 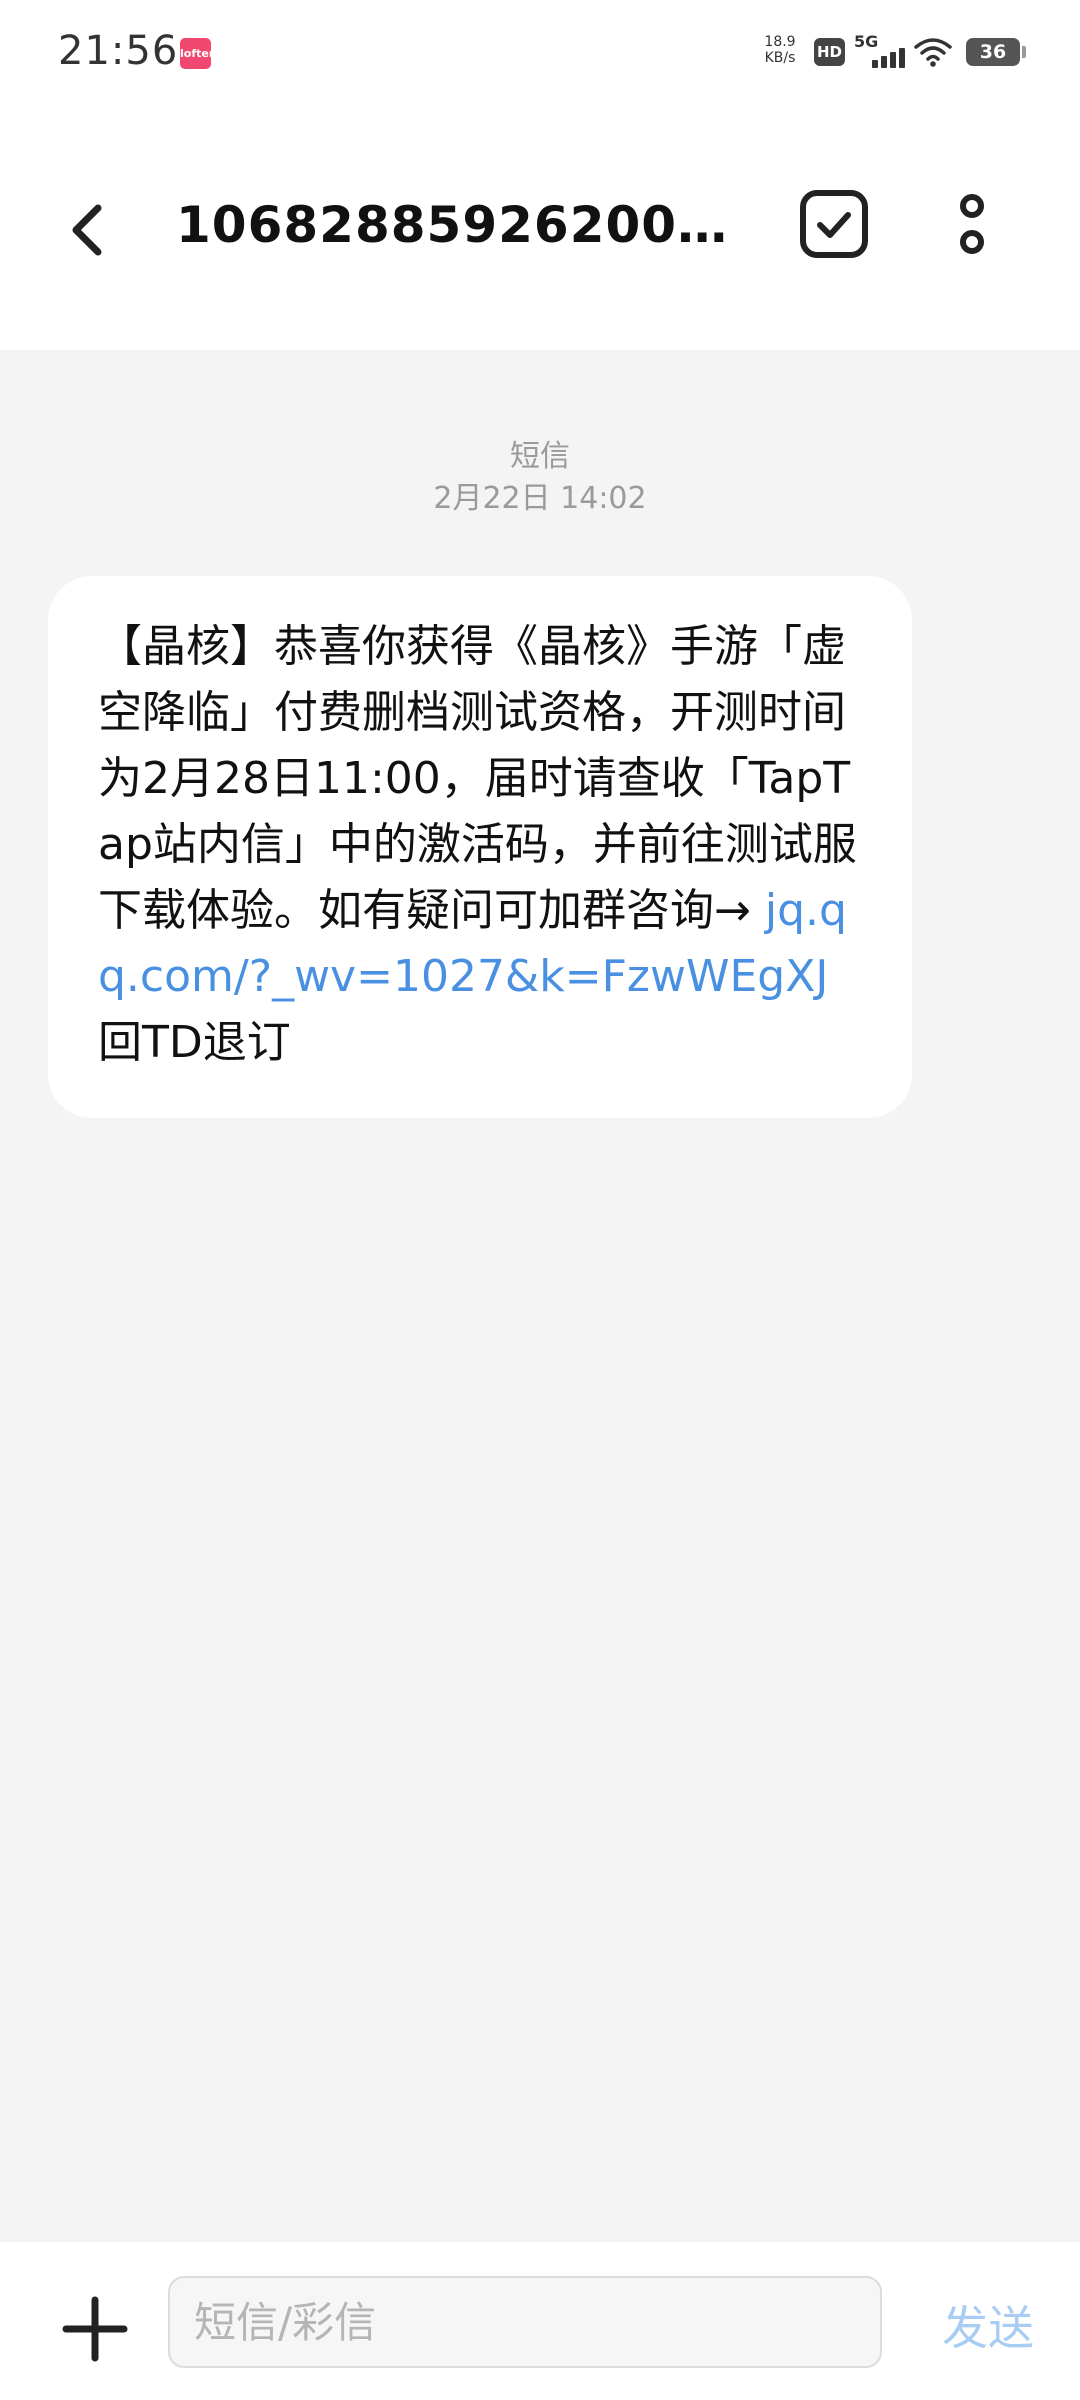 I want to click on checkbox-select-icon, so click(x=834, y=224).